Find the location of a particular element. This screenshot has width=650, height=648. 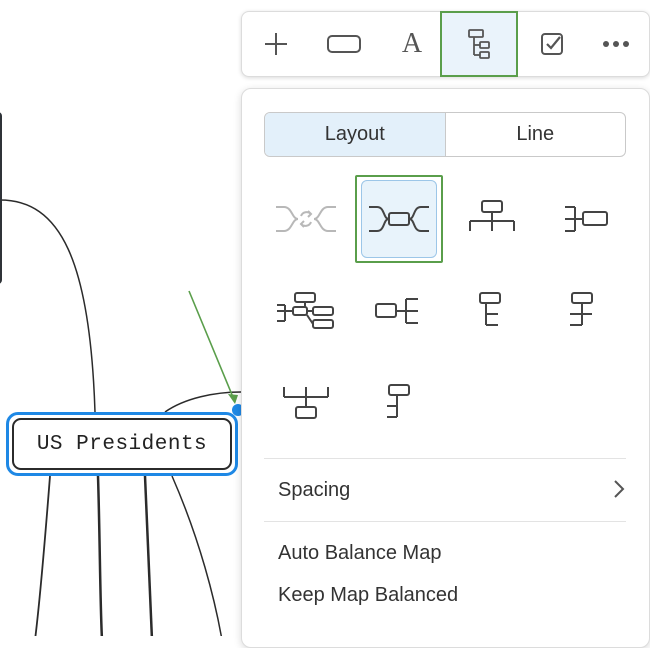

layout-option-tree-right is located at coordinates (492, 311).